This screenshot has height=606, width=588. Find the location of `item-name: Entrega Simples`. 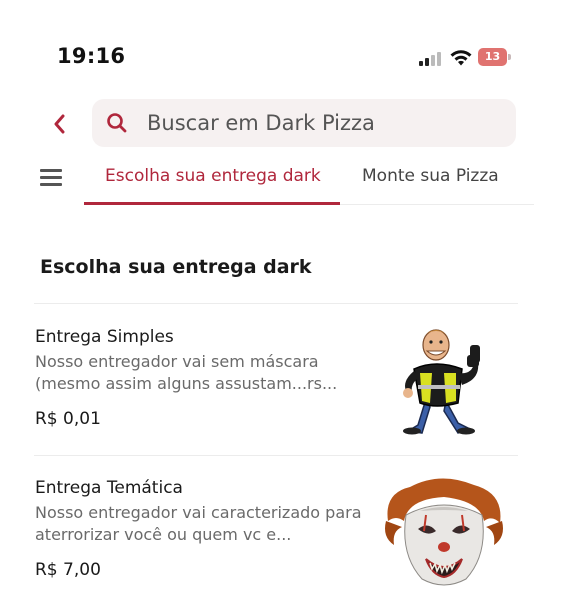

item-name: Entrega Simples is located at coordinates (104, 337).